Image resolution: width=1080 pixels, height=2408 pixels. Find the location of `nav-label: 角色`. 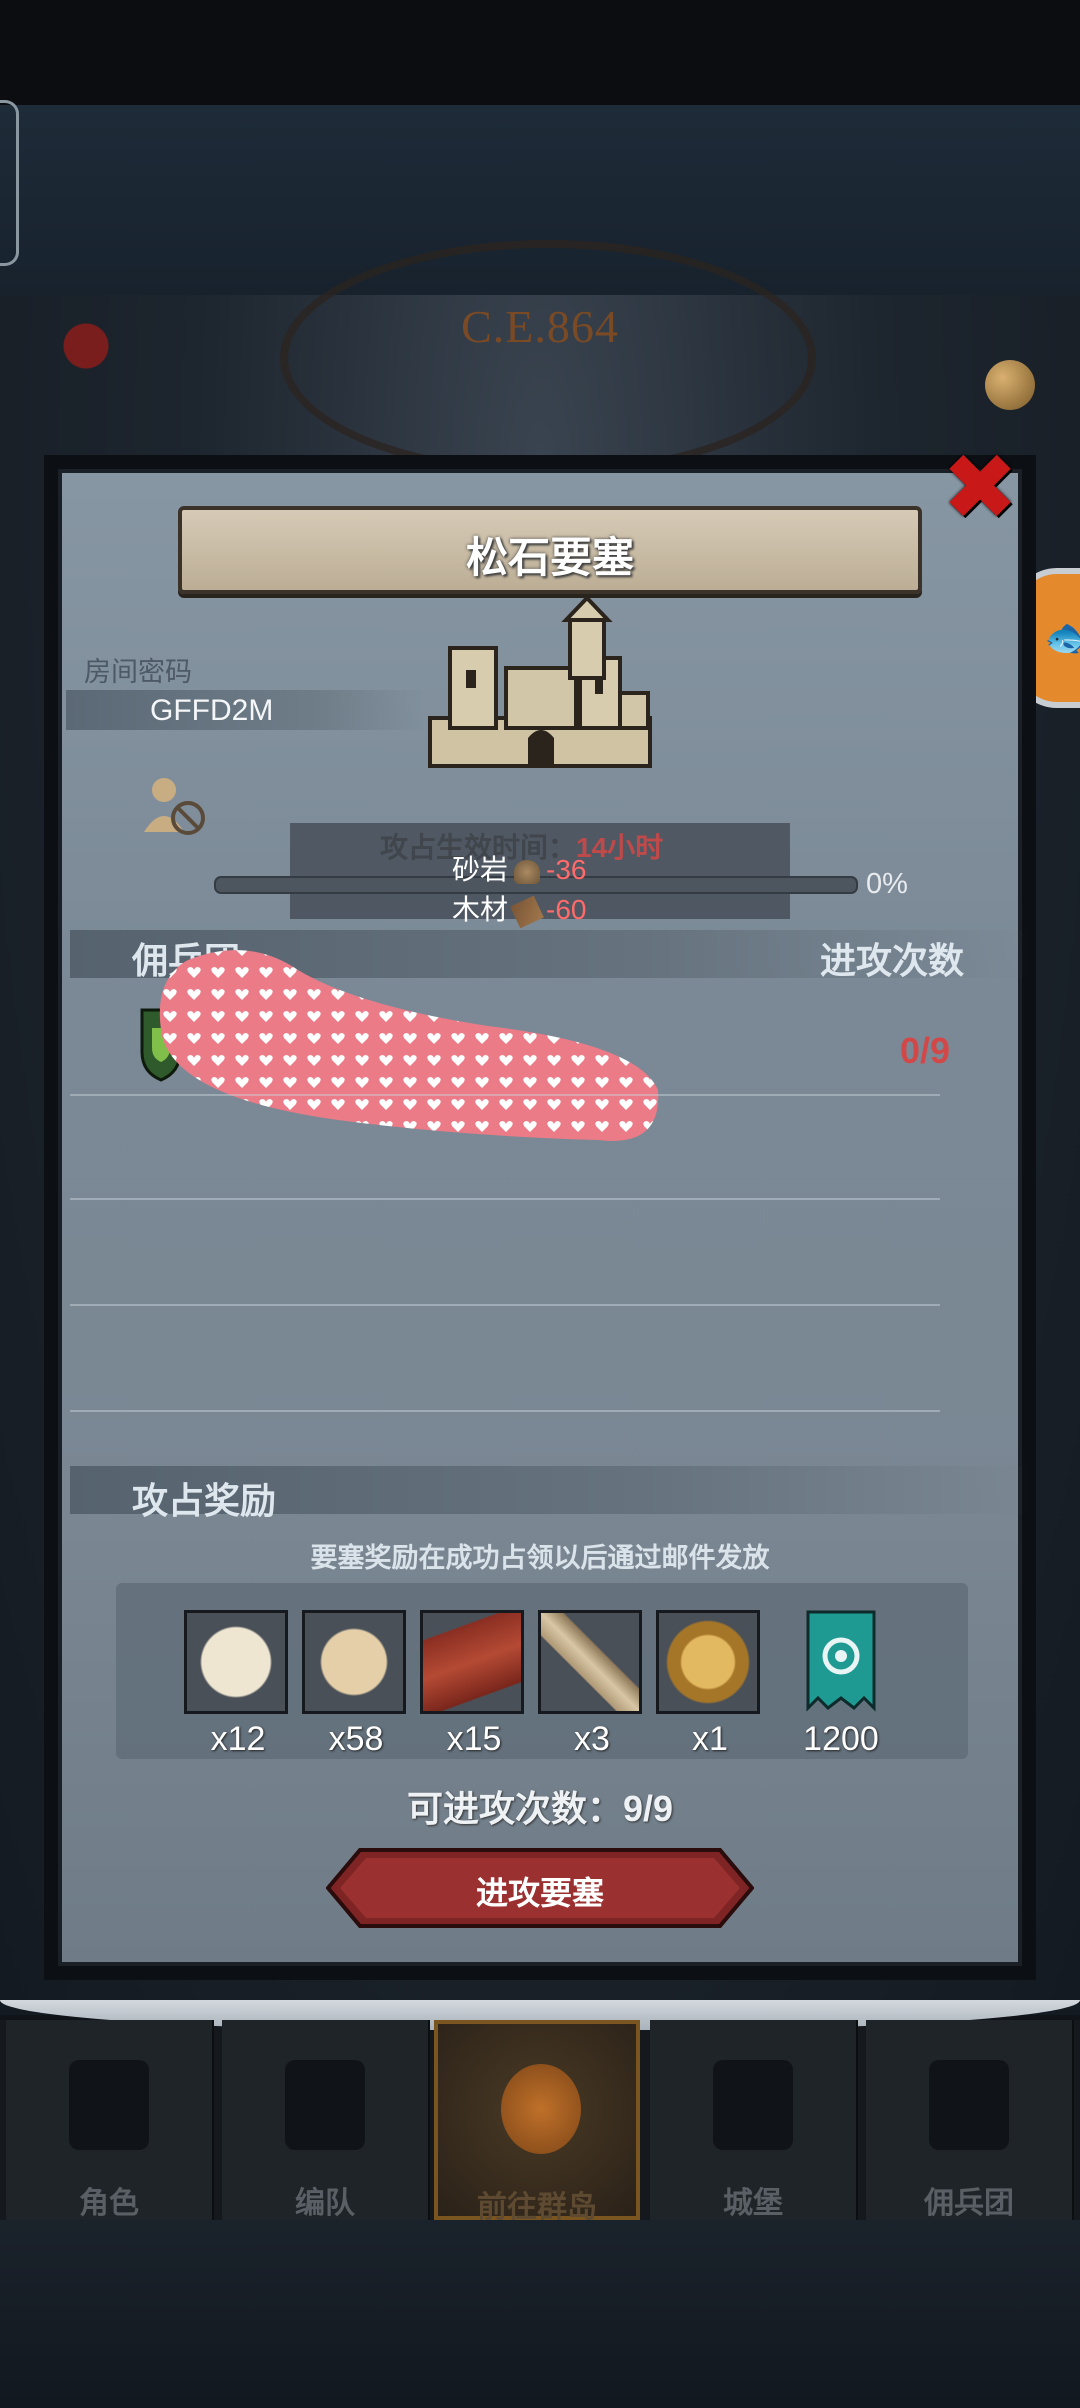

nav-label: 角色 is located at coordinates (109, 2203).